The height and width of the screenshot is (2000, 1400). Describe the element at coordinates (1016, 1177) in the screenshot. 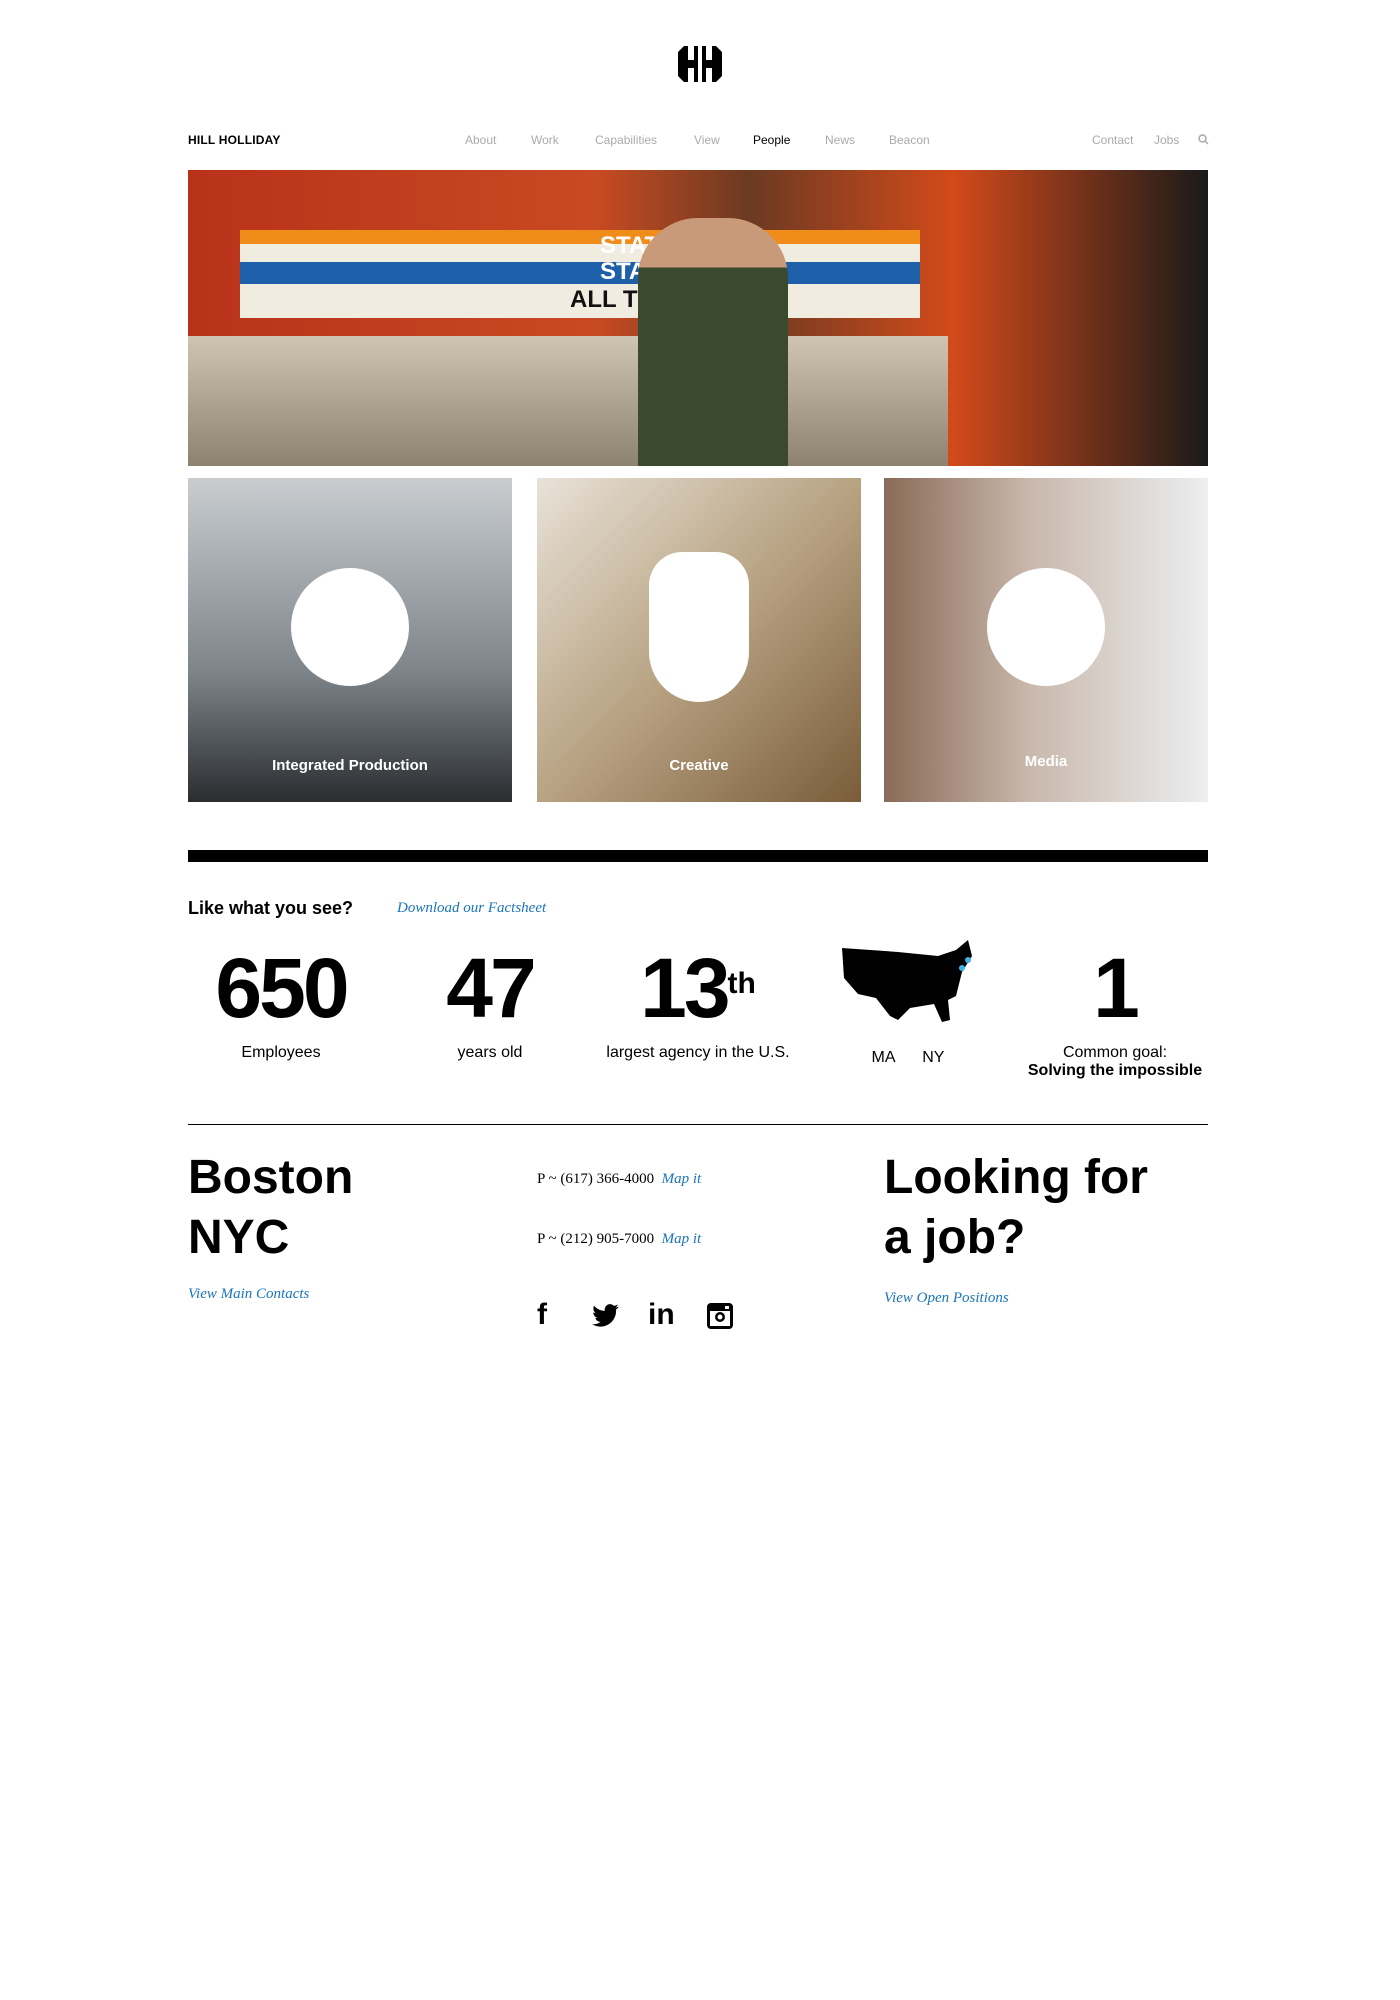

I see `jobs-heading-line1: Looking for` at that location.